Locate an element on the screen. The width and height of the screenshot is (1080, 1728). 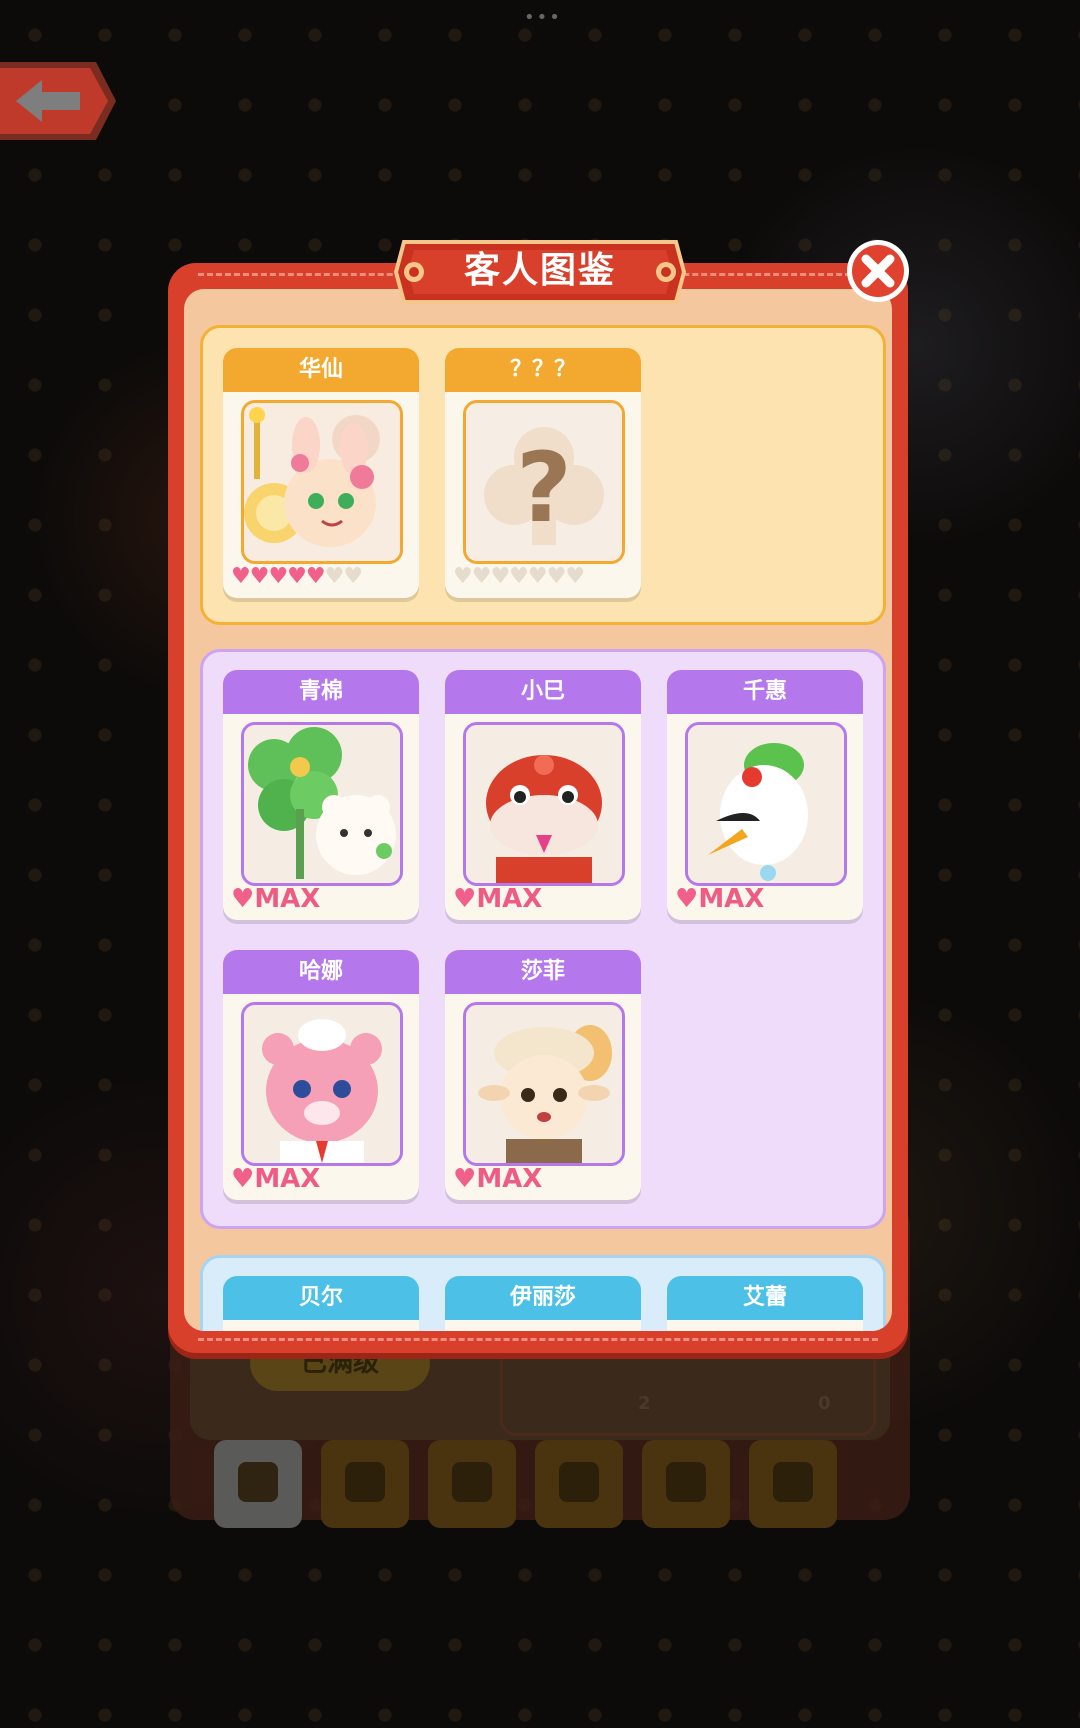
list-icon is located at coordinates (365, 1482).